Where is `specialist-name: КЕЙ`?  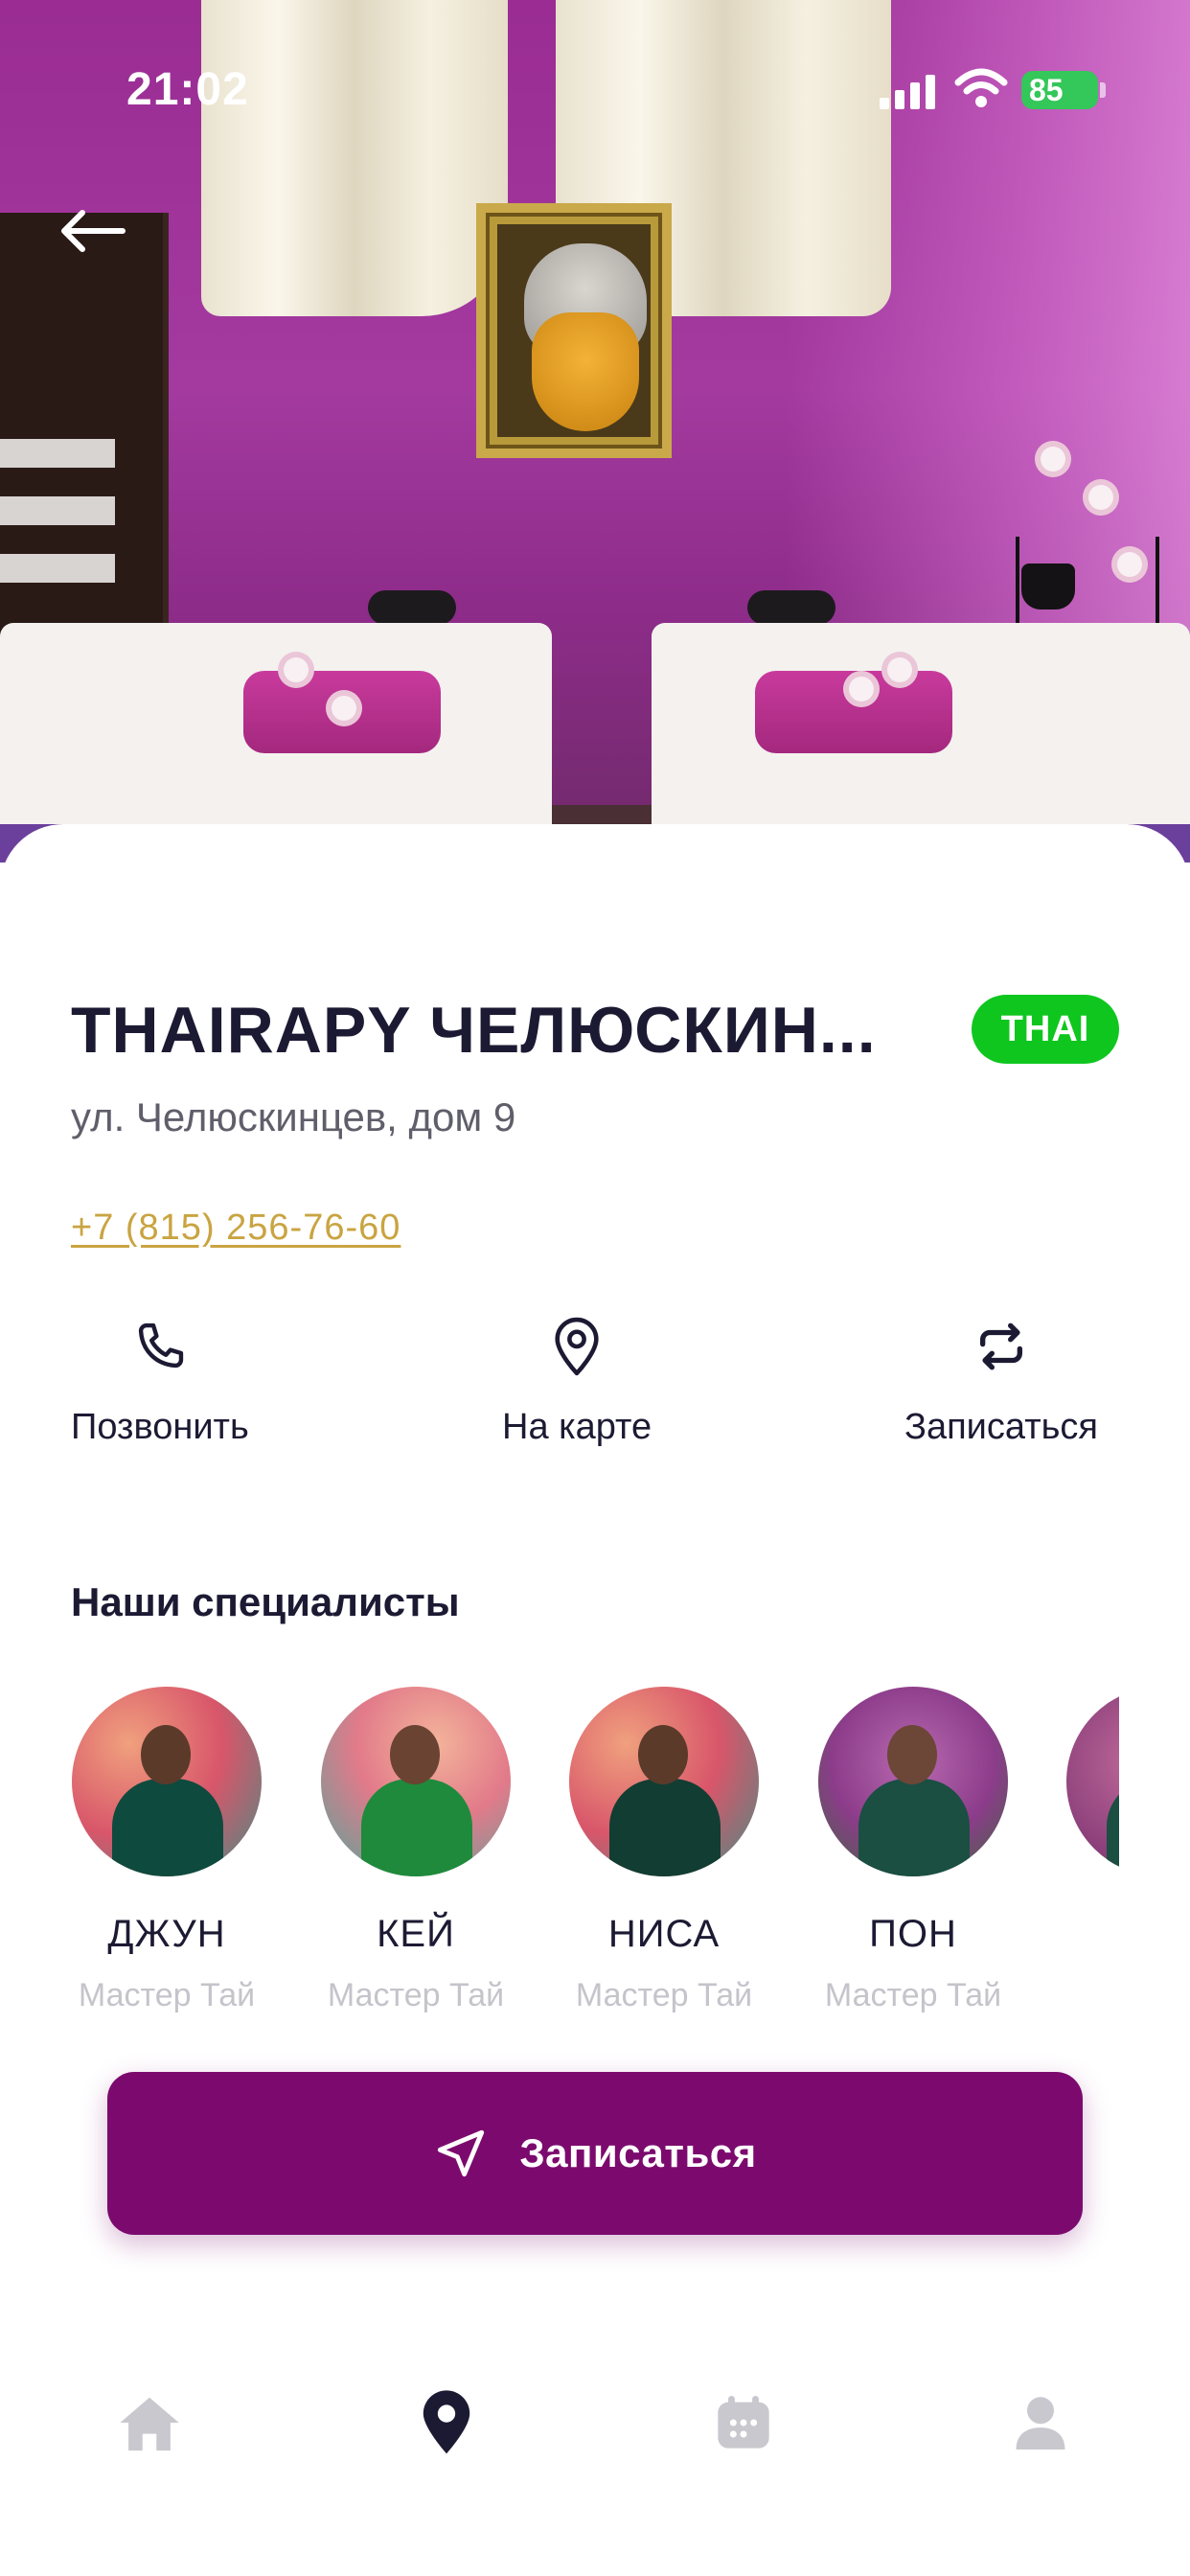 specialist-name: КЕЙ is located at coordinates (416, 1934).